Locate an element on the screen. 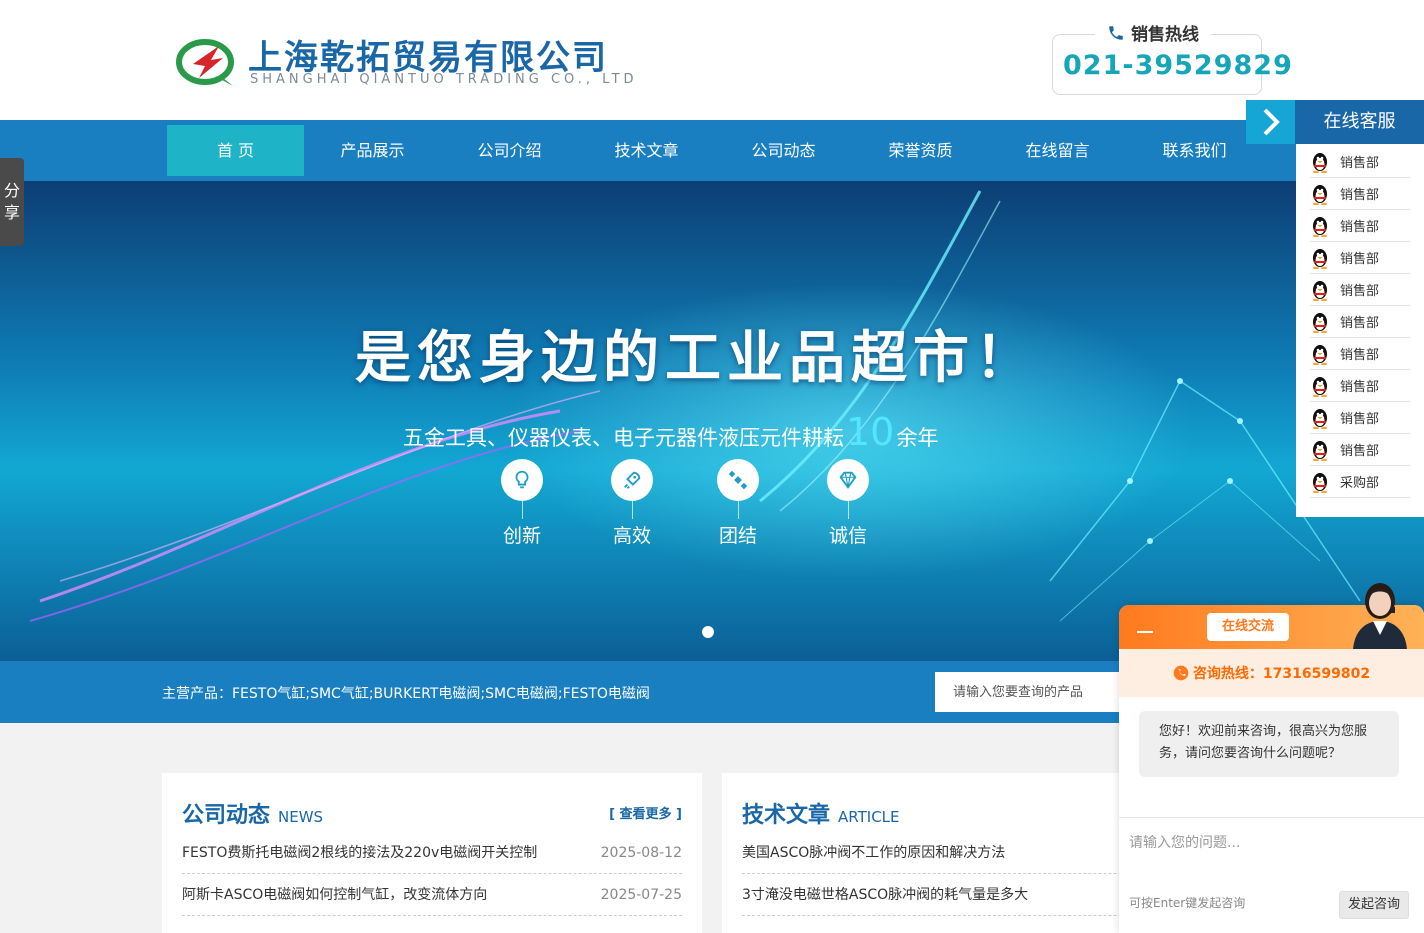 This screenshot has height=933, width=1424. news-row-date: 2025-07-25 is located at coordinates (641, 895).